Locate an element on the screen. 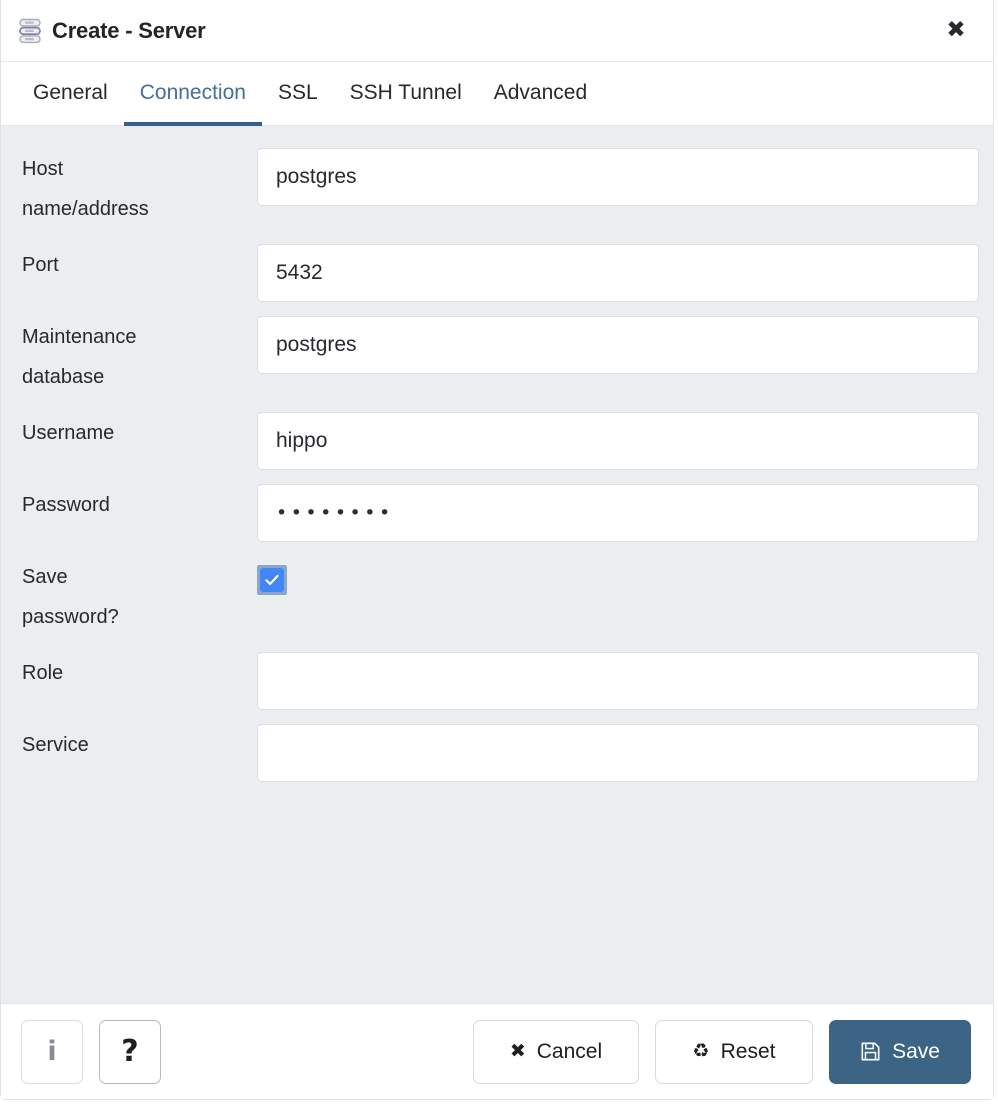  port-field-wrap is located at coordinates (618, 273).